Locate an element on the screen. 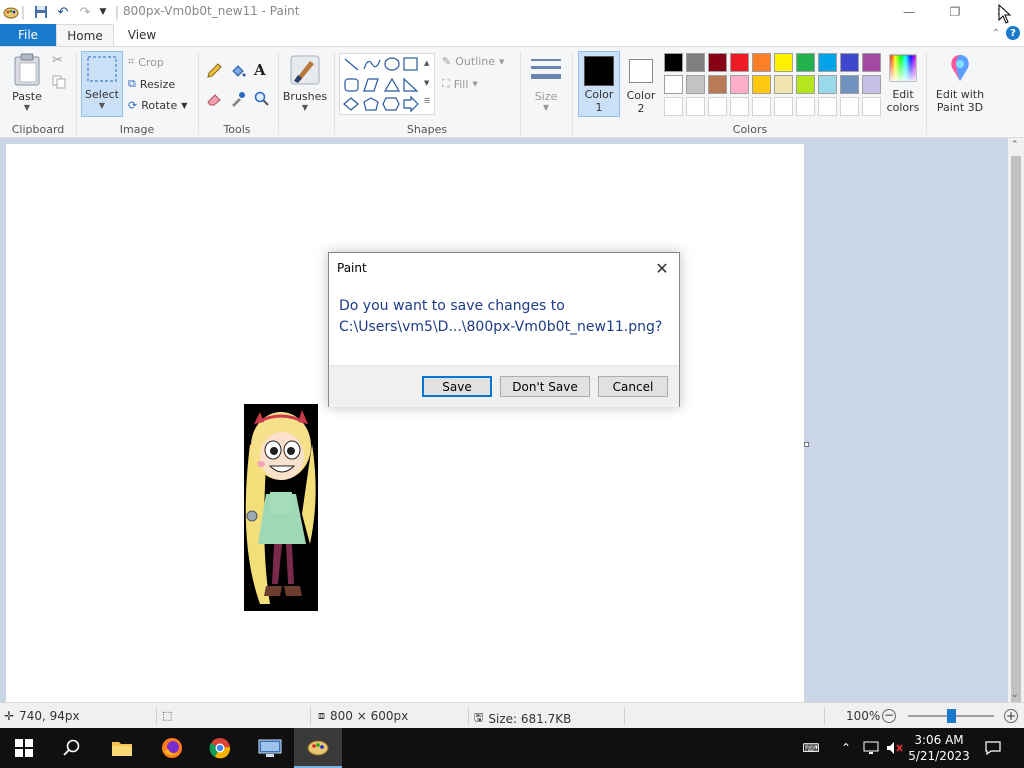  vertical-scrollbar: ⌃ ⌄ is located at coordinates (1016, 453).